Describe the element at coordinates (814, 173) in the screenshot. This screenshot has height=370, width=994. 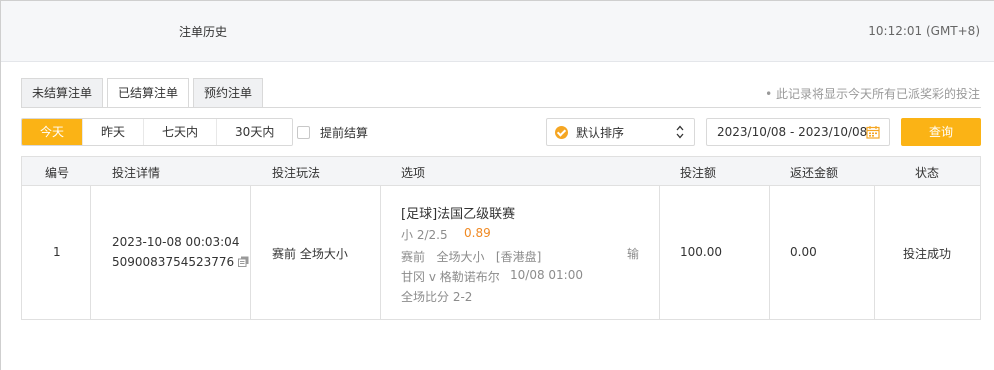
I see `col-return: 返还金额` at that location.